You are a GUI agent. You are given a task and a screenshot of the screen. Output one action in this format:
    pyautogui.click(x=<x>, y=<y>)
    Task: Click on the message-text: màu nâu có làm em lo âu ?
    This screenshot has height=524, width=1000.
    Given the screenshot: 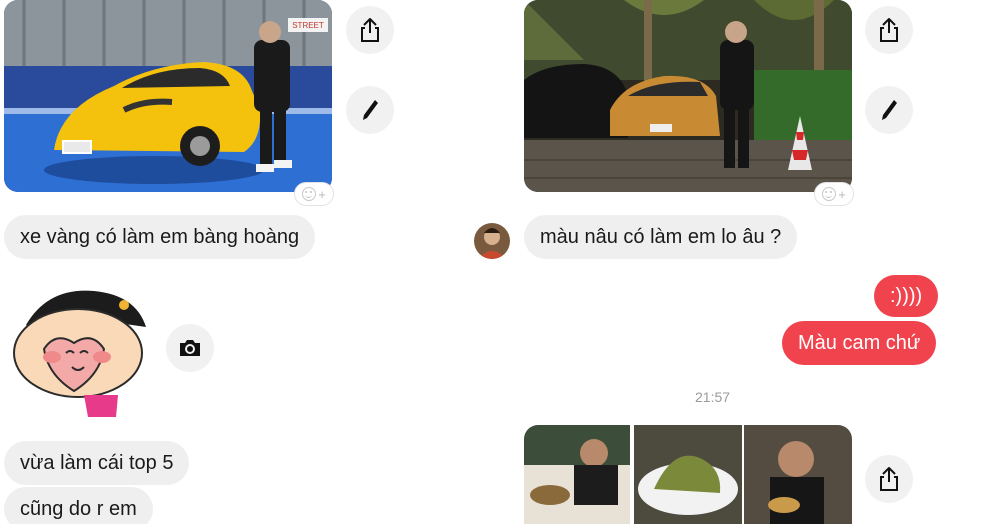 What is the action you would take?
    pyautogui.click(x=661, y=236)
    